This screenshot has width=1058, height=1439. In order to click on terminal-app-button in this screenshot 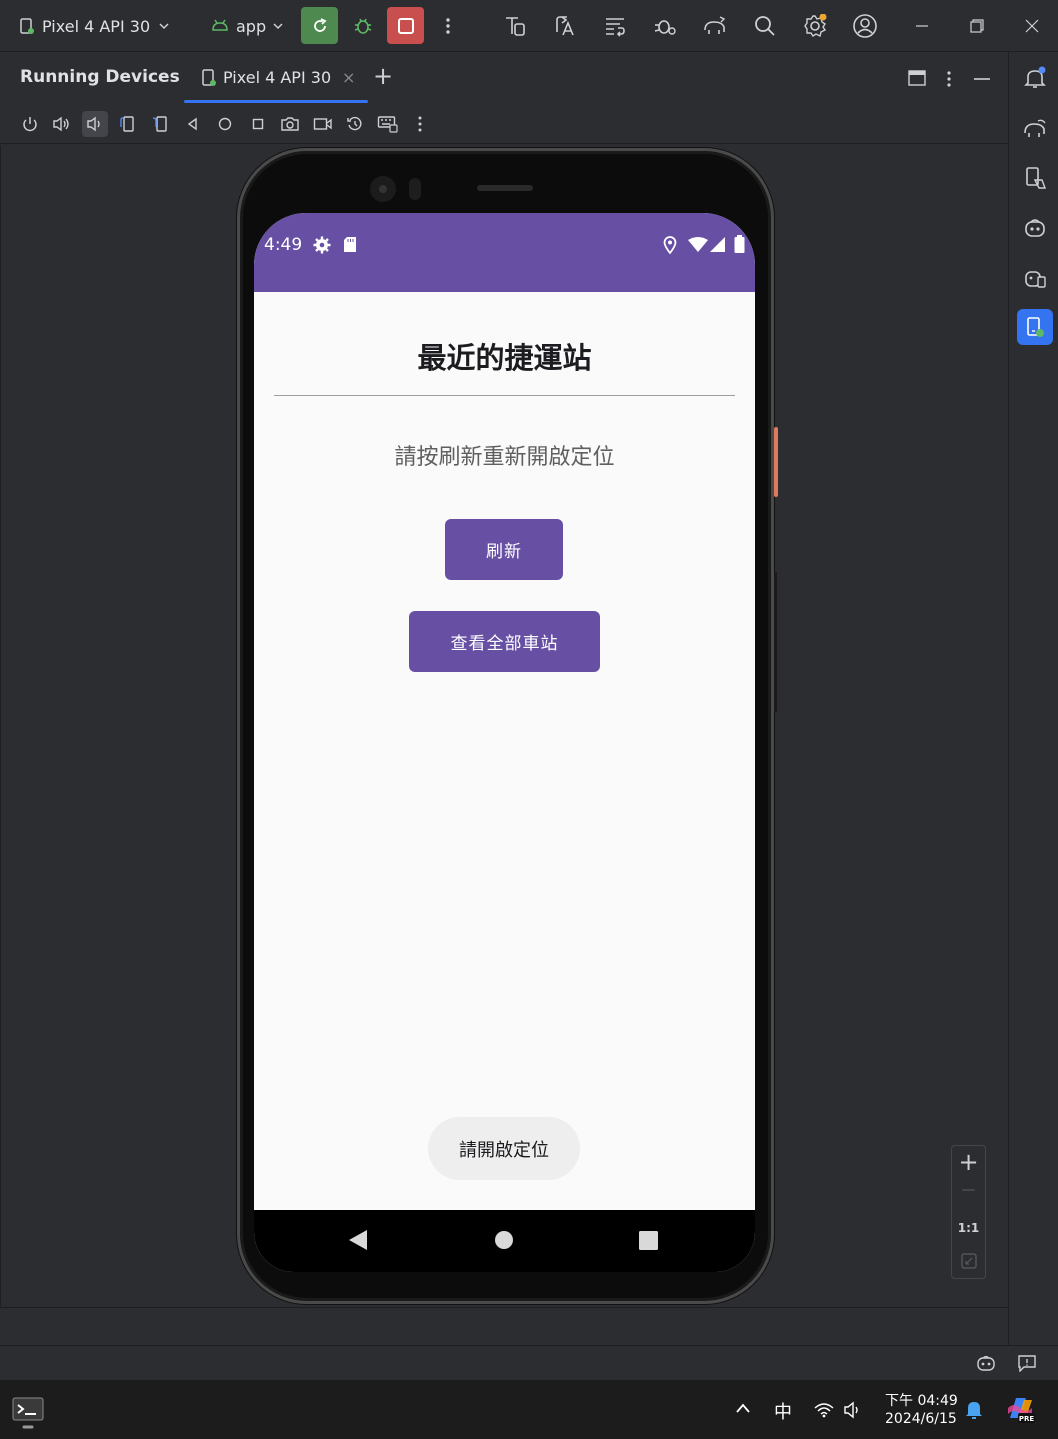, I will do `click(28, 1412)`.